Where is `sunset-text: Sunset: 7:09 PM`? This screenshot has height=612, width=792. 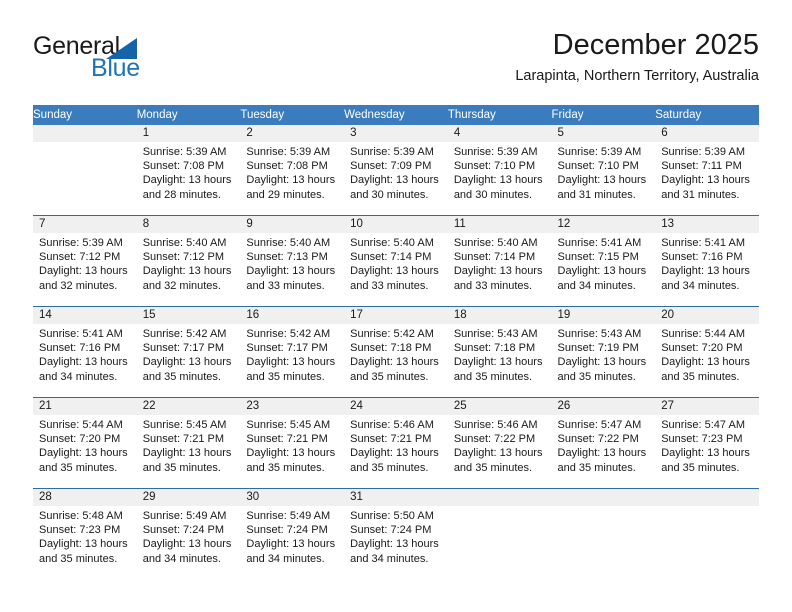
sunset-text: Sunset: 7:09 PM is located at coordinates (391, 166).